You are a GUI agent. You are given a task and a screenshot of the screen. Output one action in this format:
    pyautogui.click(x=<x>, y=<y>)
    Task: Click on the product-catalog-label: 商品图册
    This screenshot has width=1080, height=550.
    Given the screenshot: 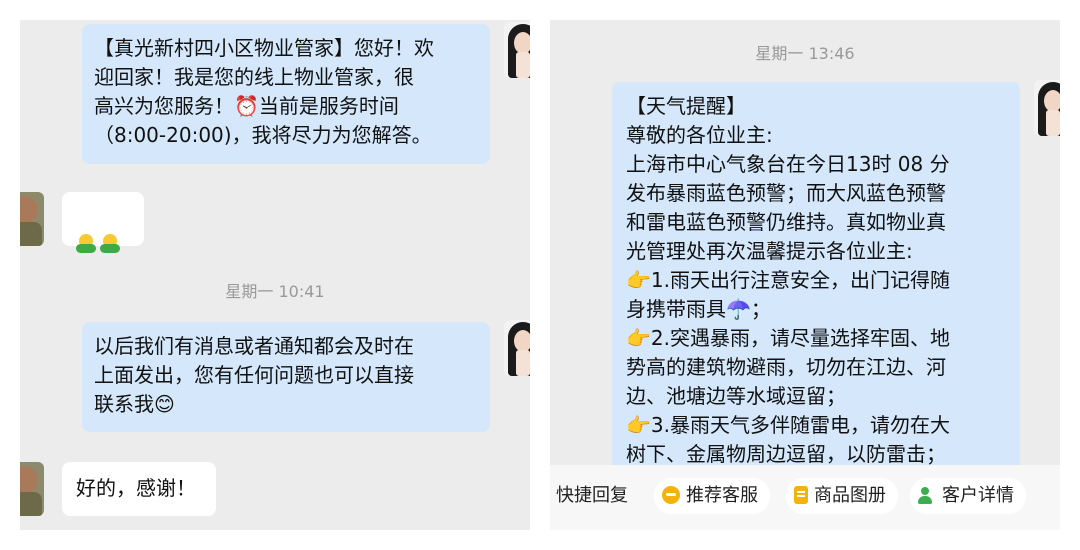 What is the action you would take?
    pyautogui.click(x=850, y=495)
    